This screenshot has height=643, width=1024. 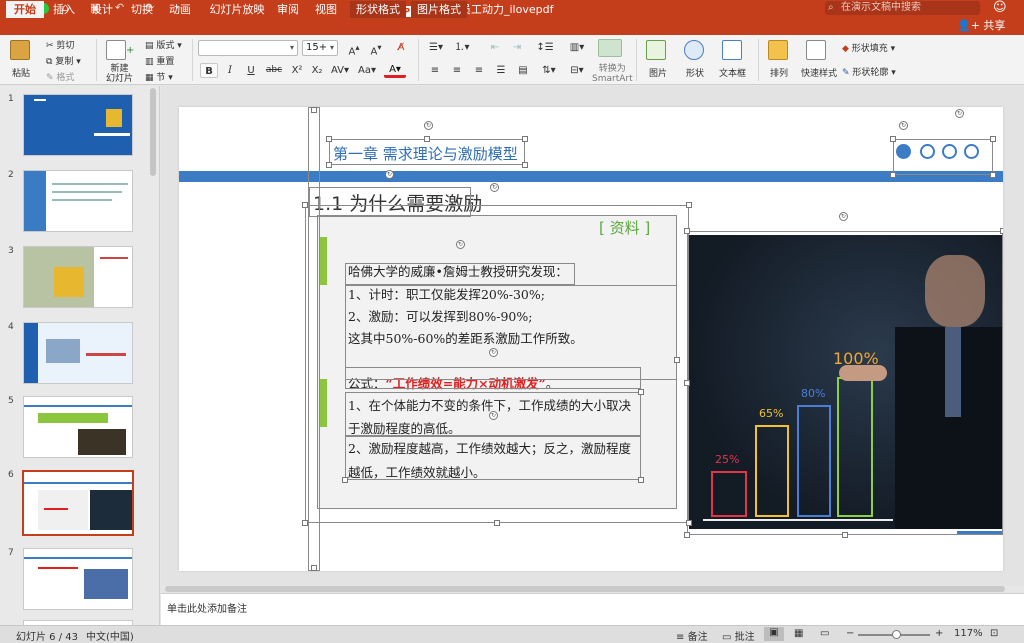 What do you see at coordinates (230, 70) in the screenshot?
I see `italic-button: I` at bounding box center [230, 70].